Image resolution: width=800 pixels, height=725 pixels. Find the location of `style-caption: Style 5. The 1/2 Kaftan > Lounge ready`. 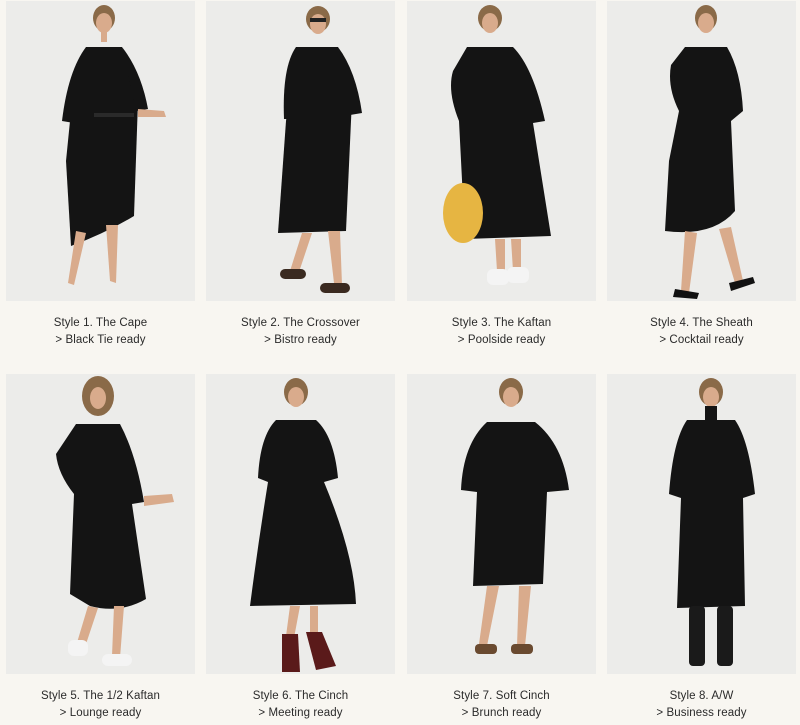

style-caption: Style 5. The 1/2 Kaftan > Lounge ready is located at coordinates (102, 705).